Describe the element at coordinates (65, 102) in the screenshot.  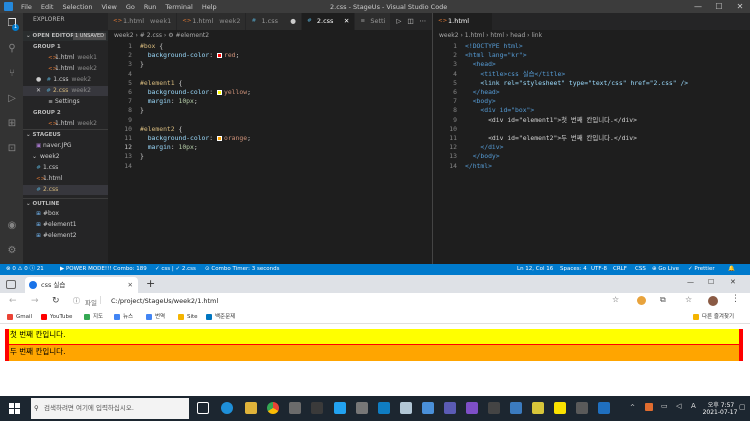
I see `open-editor-item: ≡ Settings` at that location.